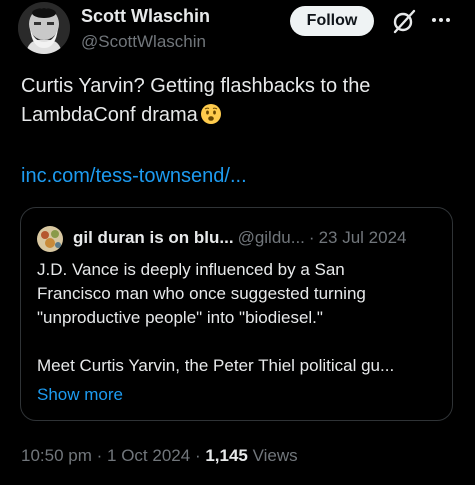  Describe the element at coordinates (241, 115) in the screenshot. I see `tweet-text-line: LambdaConf drama` at that location.